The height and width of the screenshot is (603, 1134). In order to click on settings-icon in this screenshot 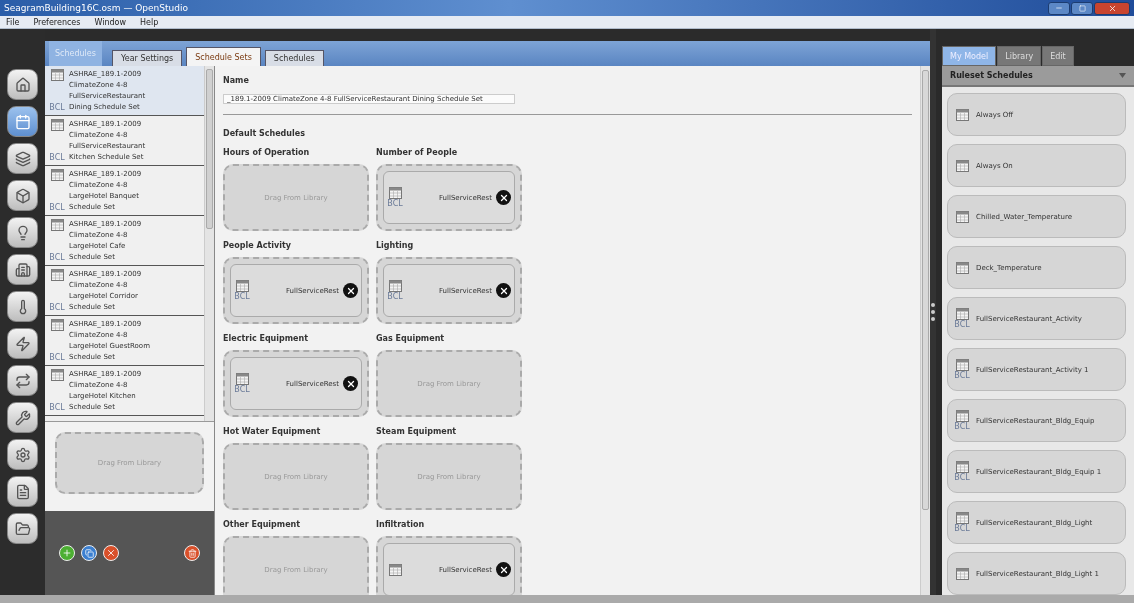, I will do `click(22, 454)`.